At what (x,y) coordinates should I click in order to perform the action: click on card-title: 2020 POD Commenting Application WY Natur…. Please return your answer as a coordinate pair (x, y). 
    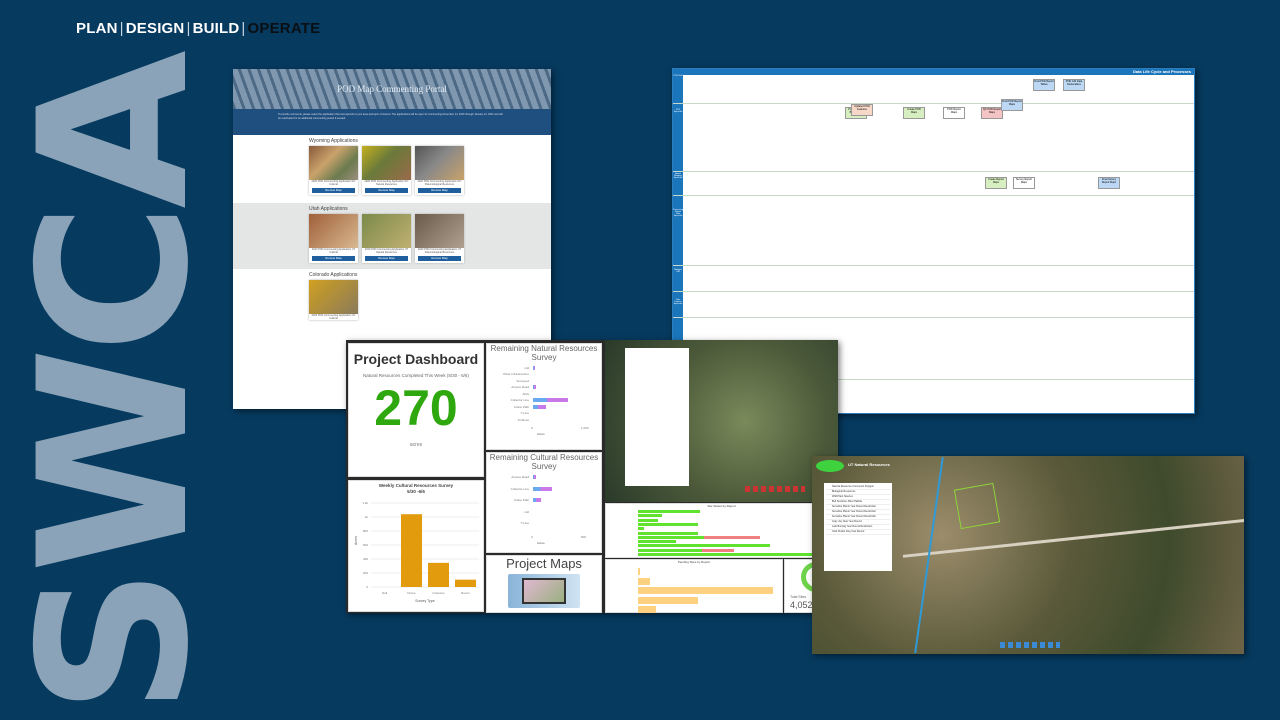
    Looking at the image, I should click on (386, 183).